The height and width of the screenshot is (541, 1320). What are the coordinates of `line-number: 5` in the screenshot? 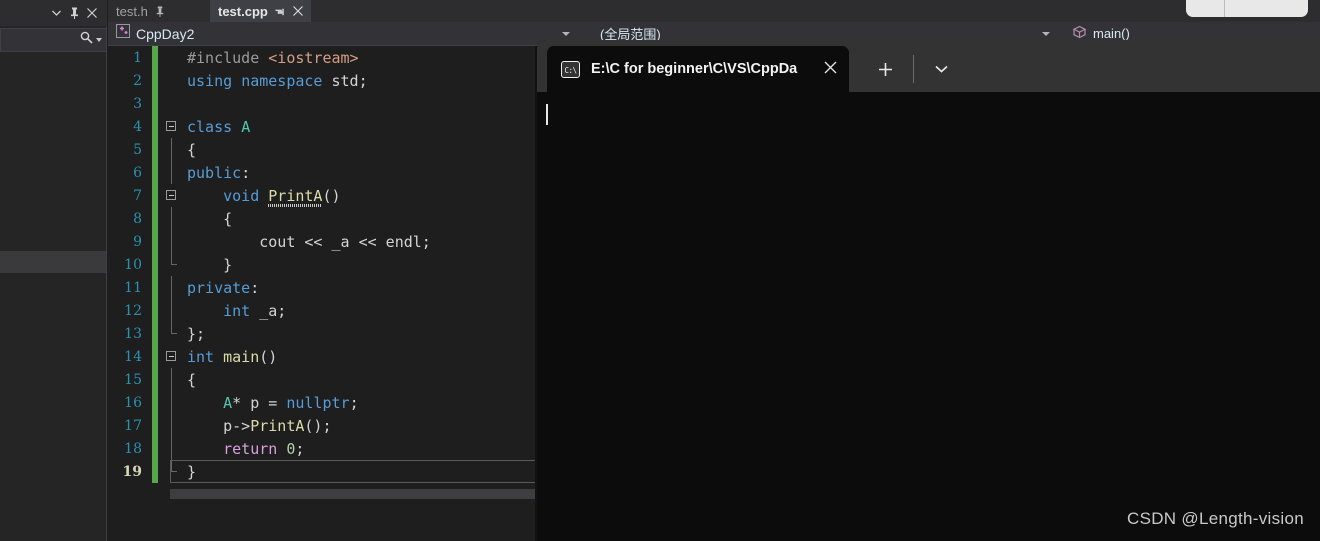 It's located at (137, 149).